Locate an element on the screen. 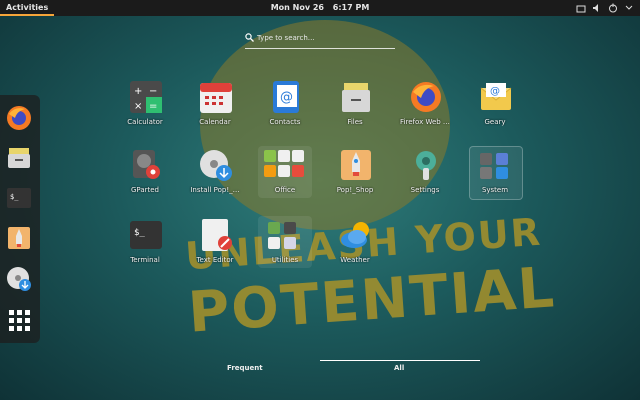  app-label: Text Editor is located at coordinates (215, 260).